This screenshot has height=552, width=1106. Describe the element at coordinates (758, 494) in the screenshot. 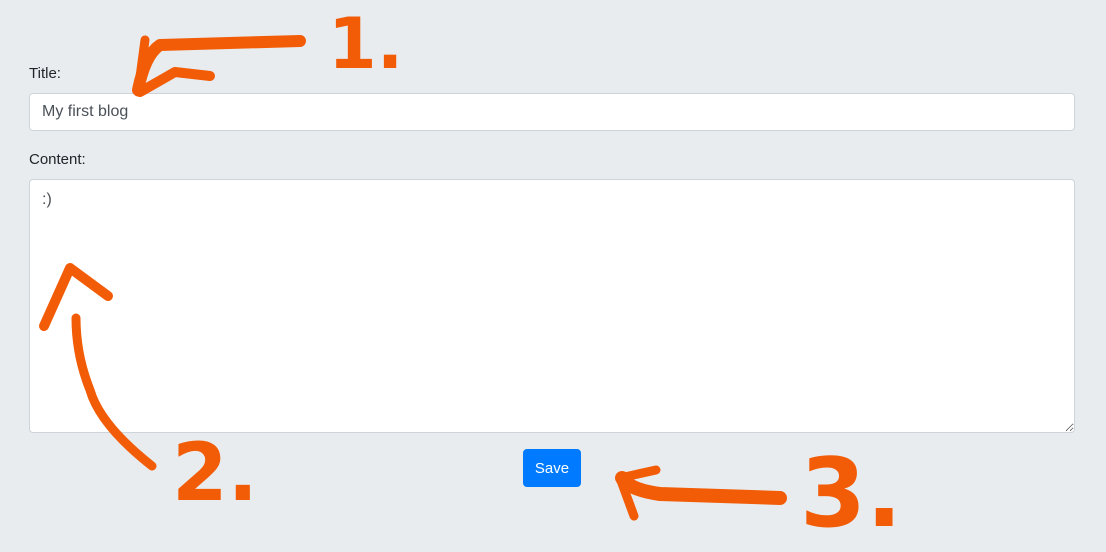

I see `annotation-arrow-3: 3.` at that location.